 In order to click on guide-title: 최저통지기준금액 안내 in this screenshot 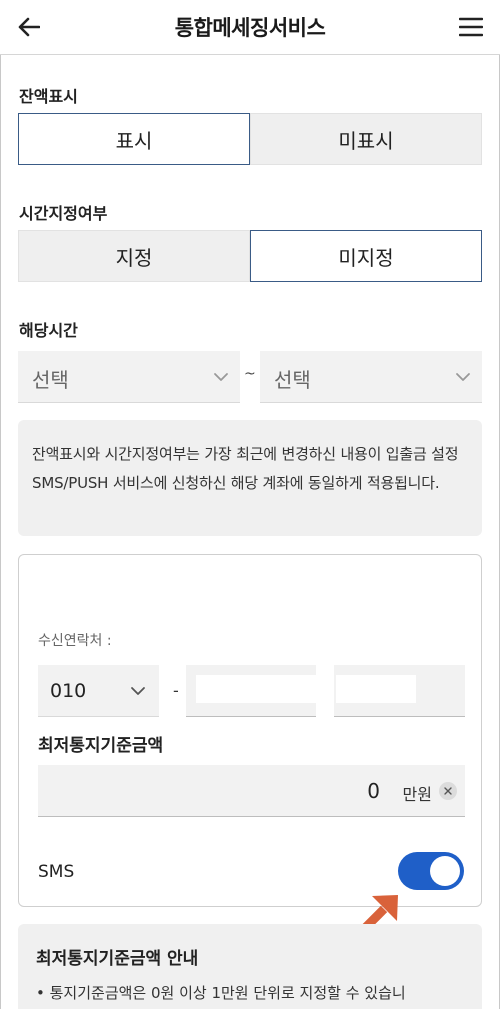, I will do `click(117, 959)`.